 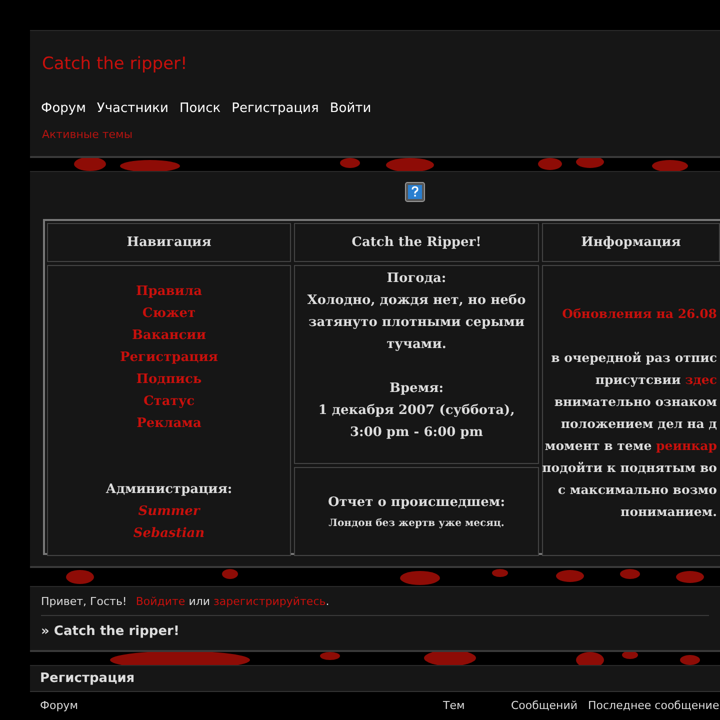 I want to click on info-text: присутсвии здес, so click(x=656, y=380).